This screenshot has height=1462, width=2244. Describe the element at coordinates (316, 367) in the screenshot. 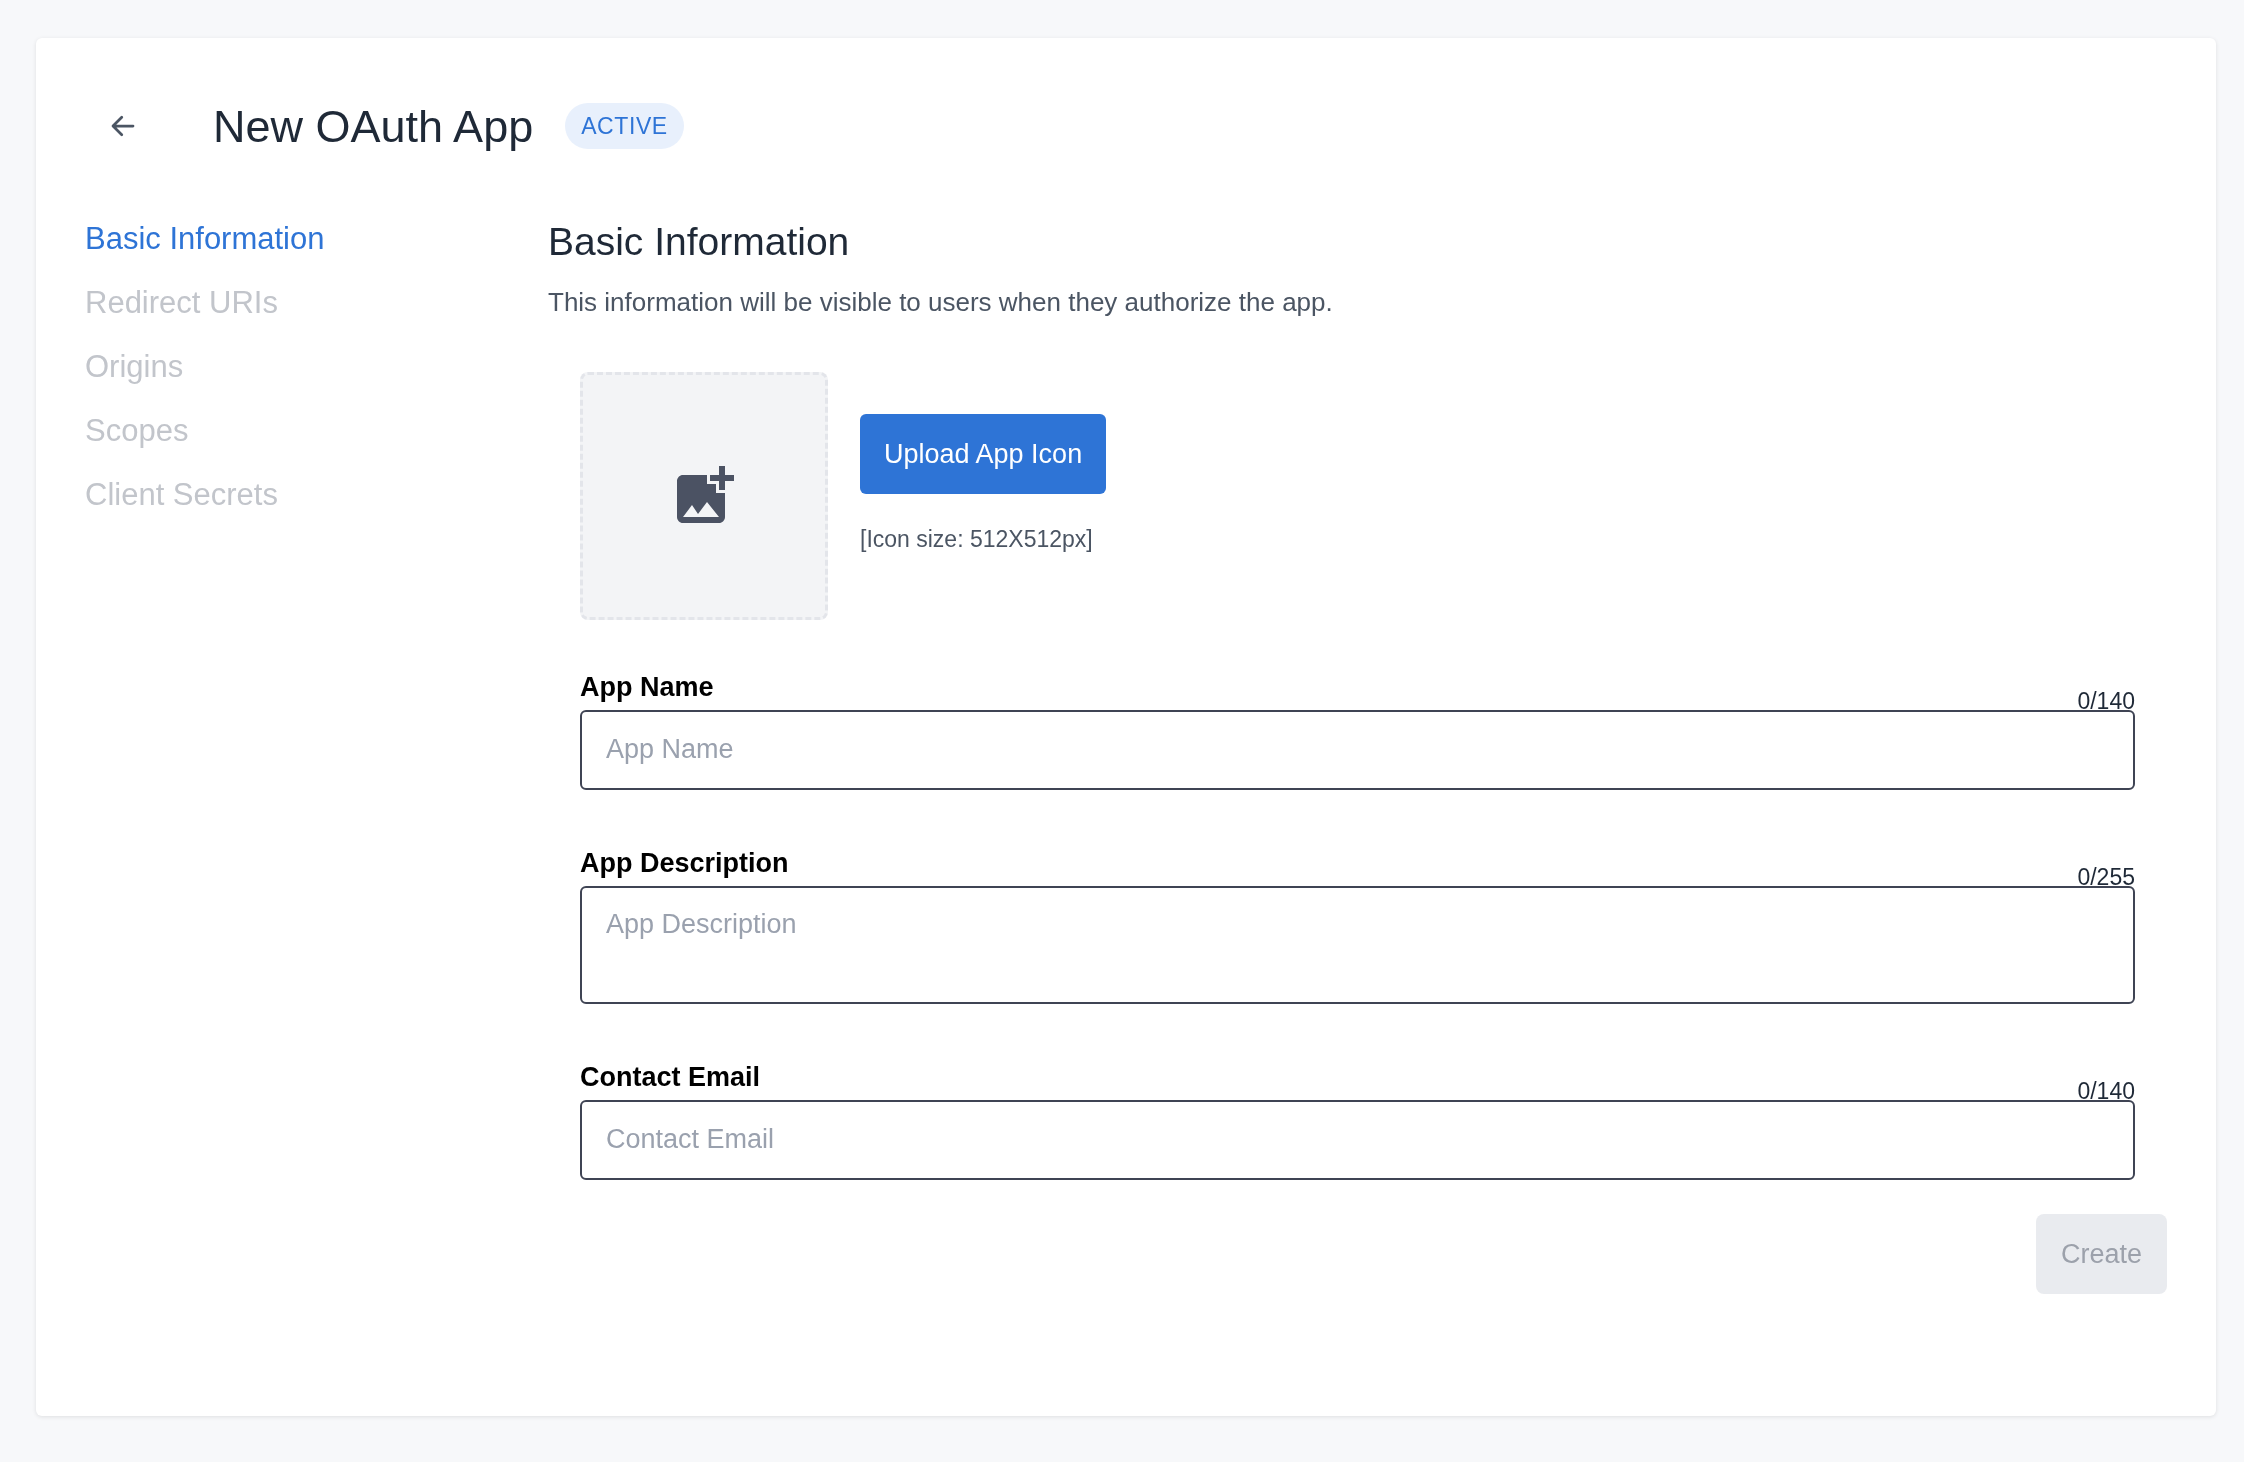

I see `sidebar-item: Origins` at that location.